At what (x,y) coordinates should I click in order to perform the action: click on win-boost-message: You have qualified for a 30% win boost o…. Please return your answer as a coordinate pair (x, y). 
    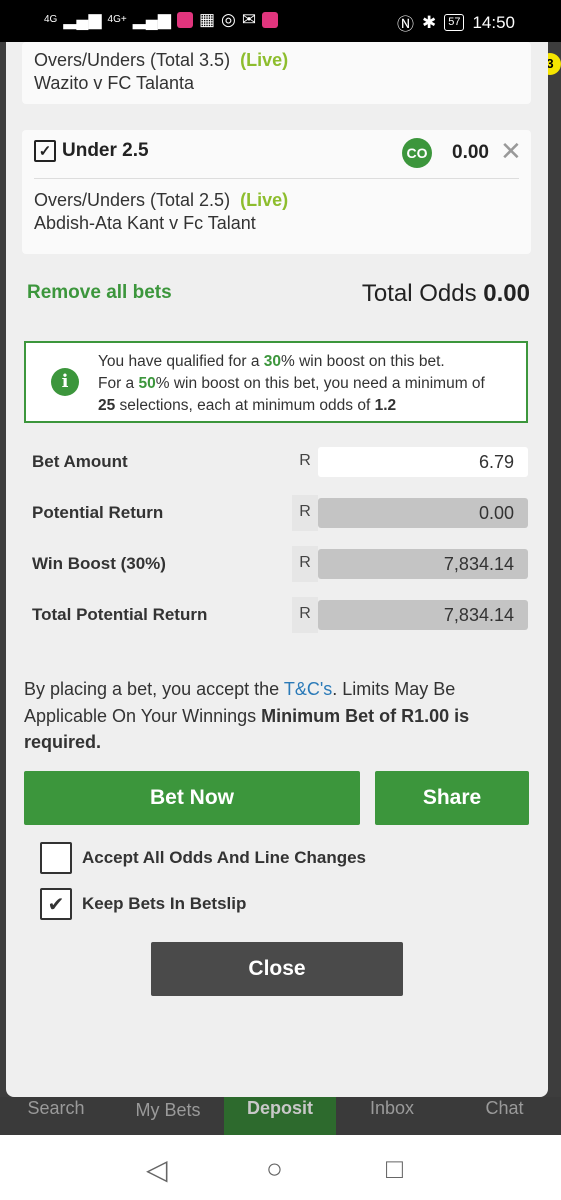
    Looking at the image, I should click on (291, 384).